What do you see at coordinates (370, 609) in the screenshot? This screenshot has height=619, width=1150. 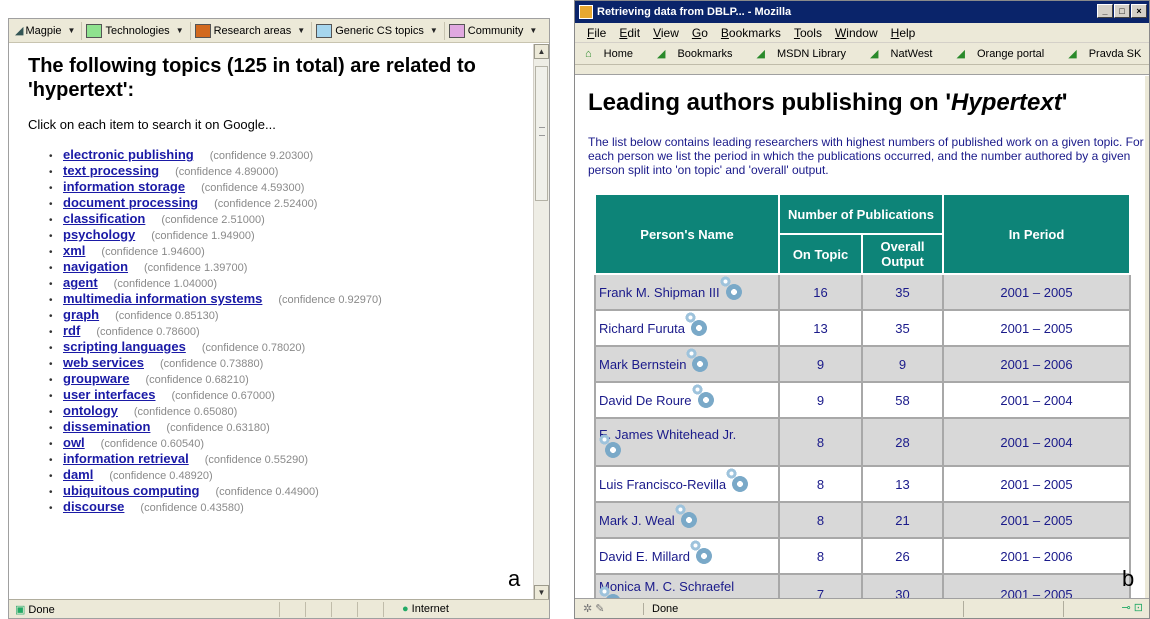 I see `status-segment` at bounding box center [370, 609].